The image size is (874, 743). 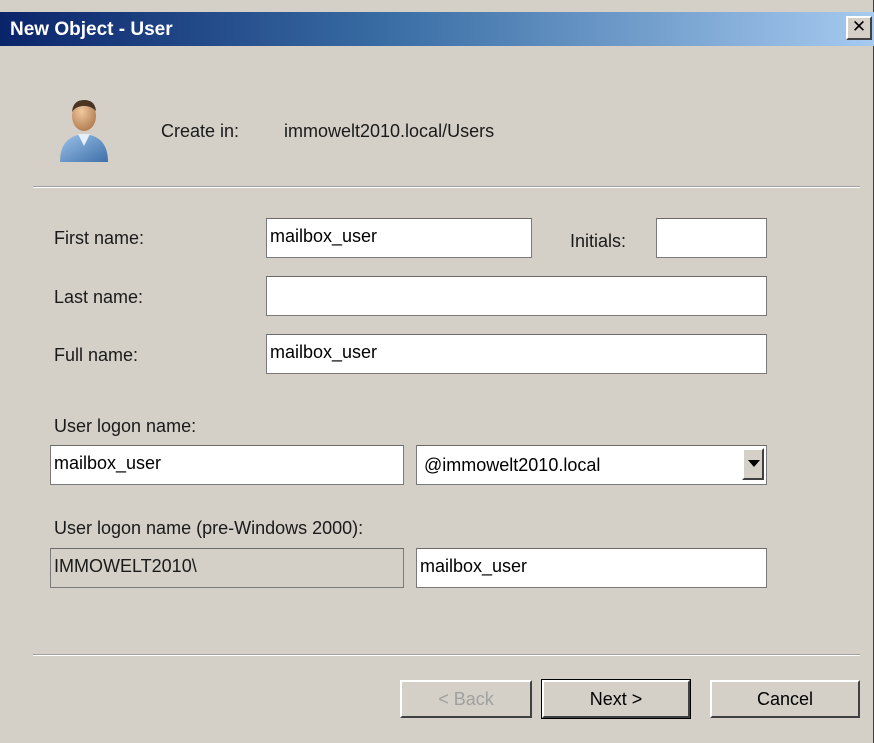 What do you see at coordinates (616, 699) in the screenshot?
I see `next-button: Next >` at bounding box center [616, 699].